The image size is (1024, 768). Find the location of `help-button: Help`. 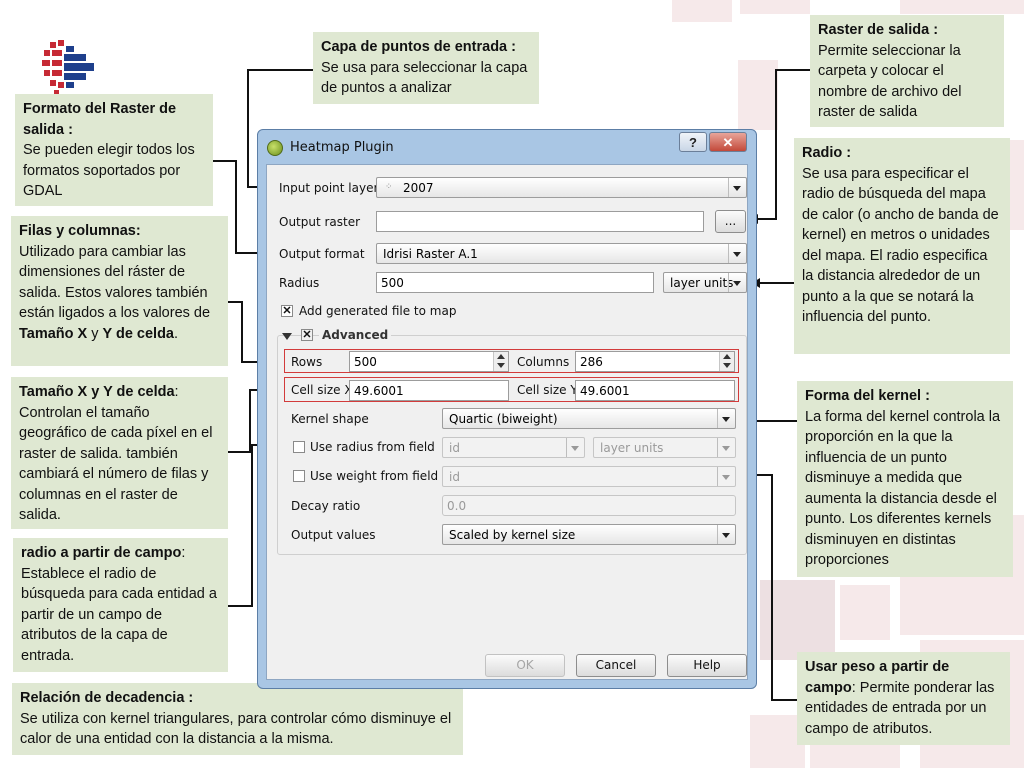

help-button: Help is located at coordinates (707, 665).